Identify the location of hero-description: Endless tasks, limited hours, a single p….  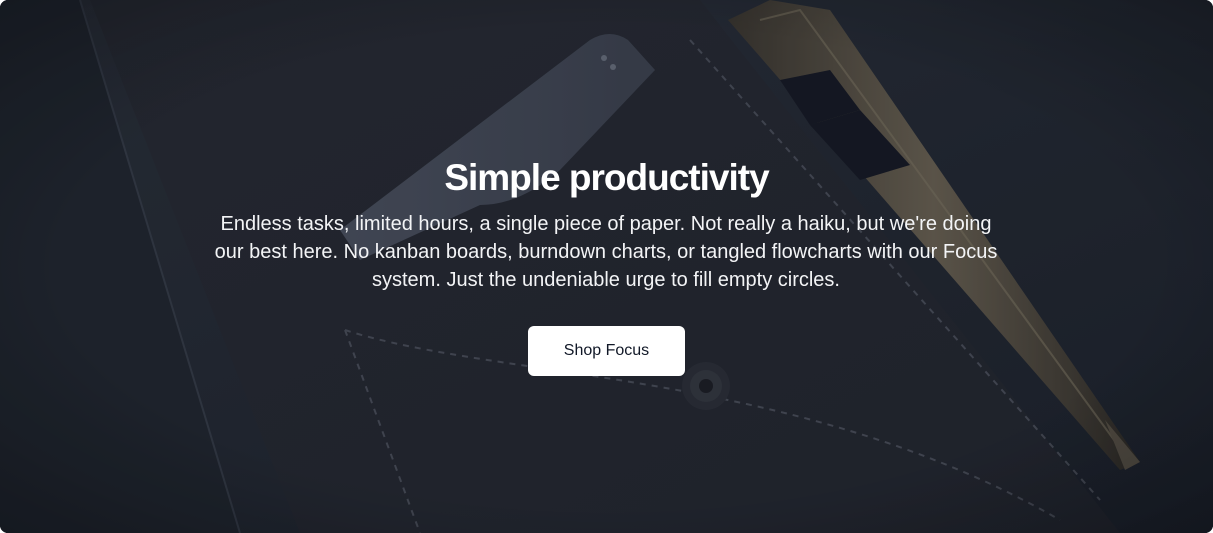
(606, 252).